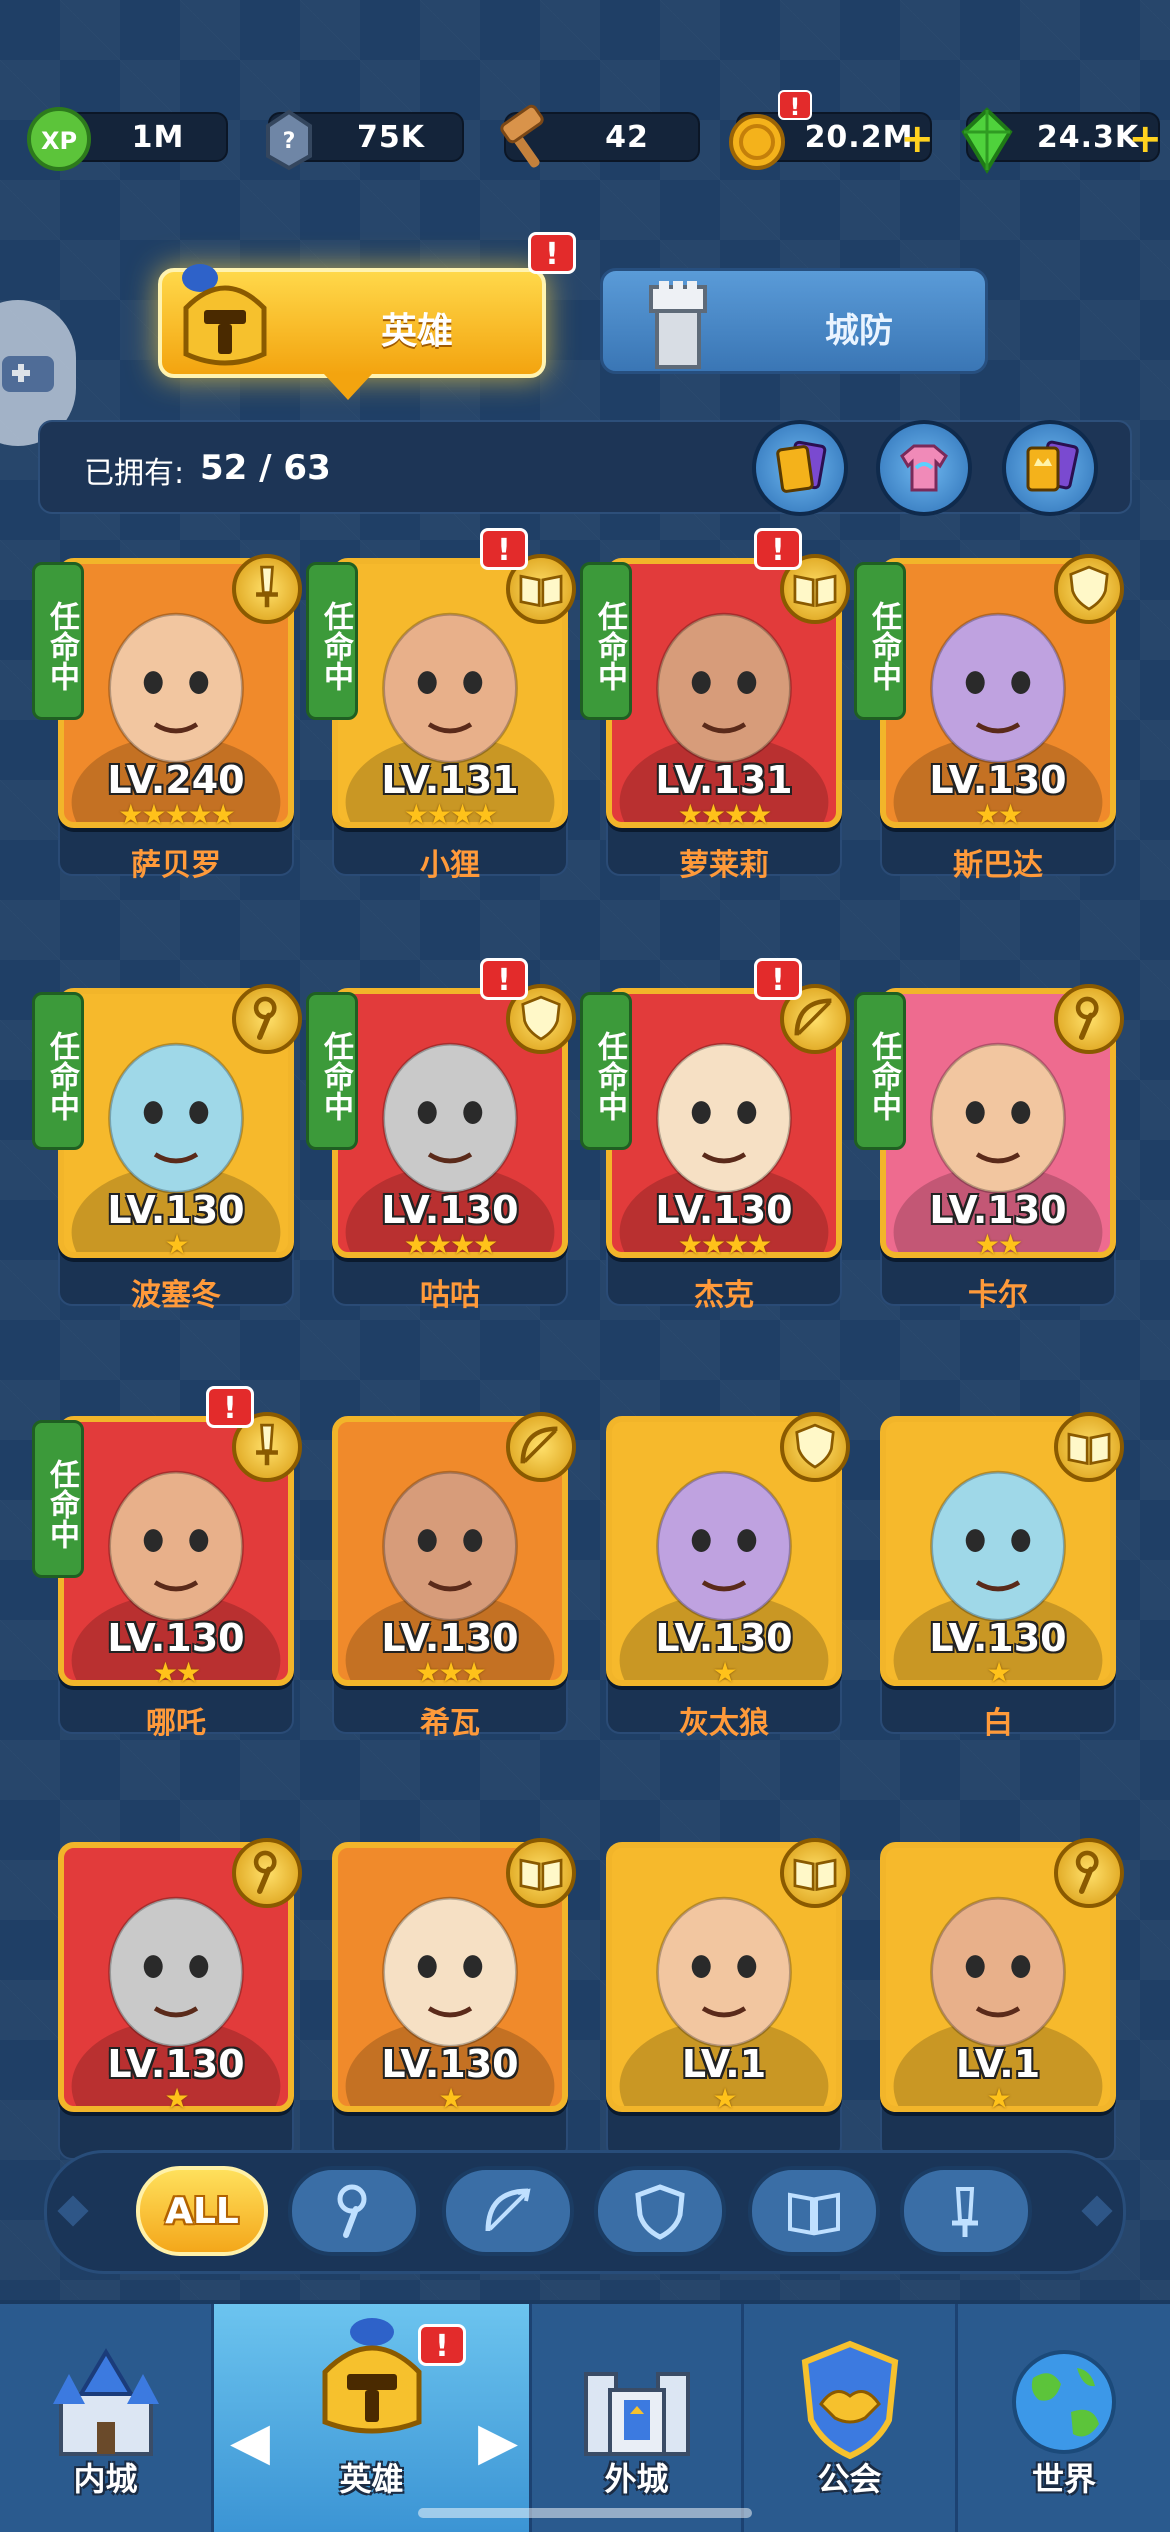 The height and width of the screenshot is (2532, 1170). I want to click on hero-name: 哪吒, so click(176, 1723).